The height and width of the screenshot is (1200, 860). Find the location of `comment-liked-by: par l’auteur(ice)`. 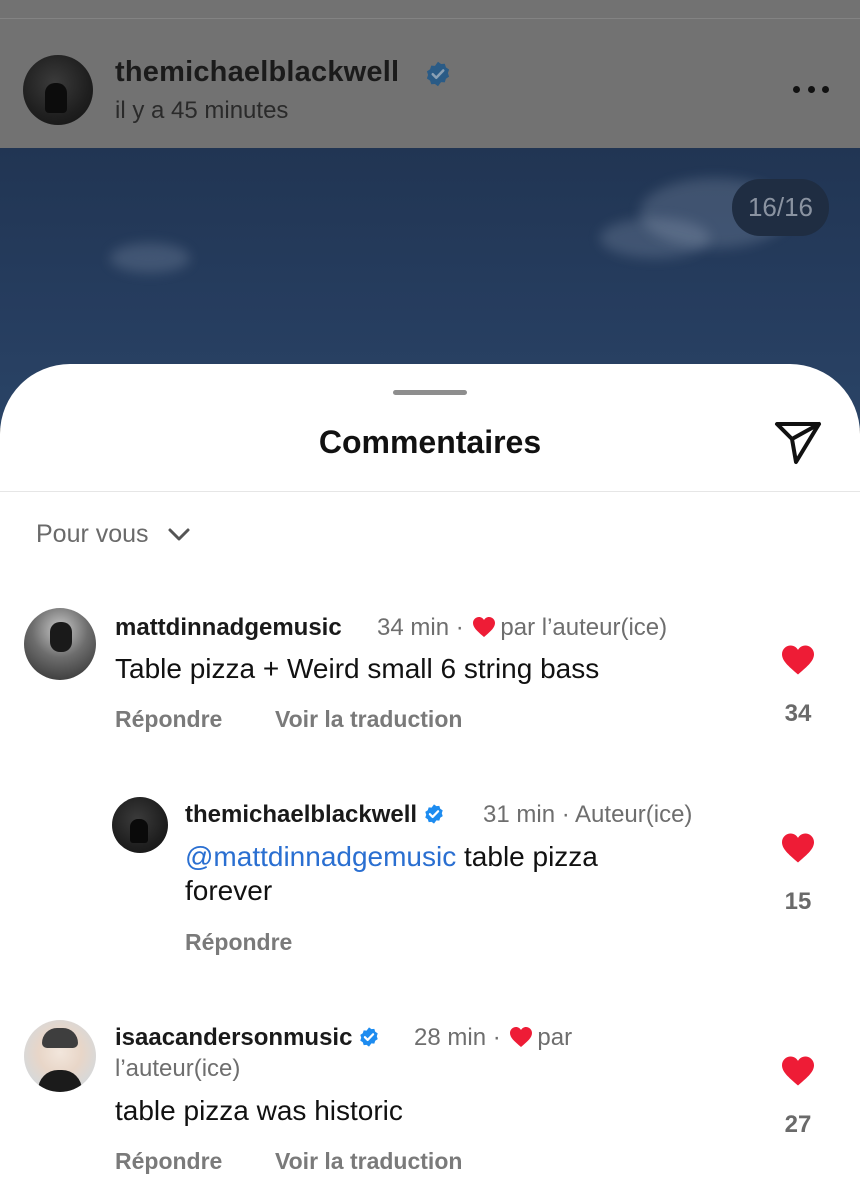

comment-liked-by: par l’auteur(ice) is located at coordinates (584, 627).